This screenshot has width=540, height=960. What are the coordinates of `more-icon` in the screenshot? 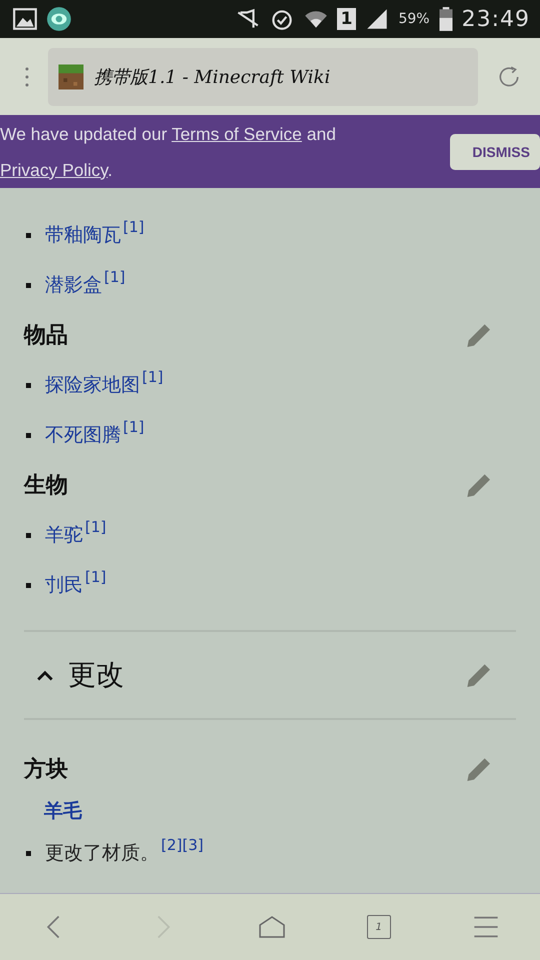 It's located at (27, 76).